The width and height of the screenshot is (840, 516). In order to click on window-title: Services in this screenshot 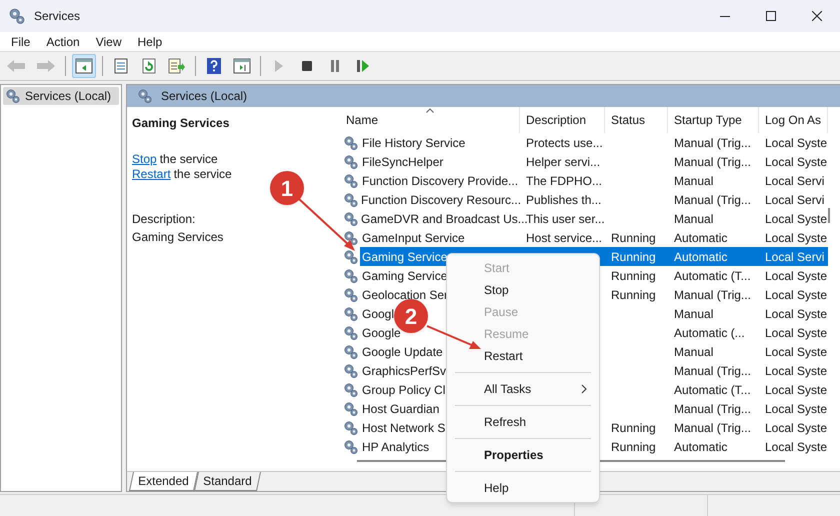, I will do `click(57, 16)`.